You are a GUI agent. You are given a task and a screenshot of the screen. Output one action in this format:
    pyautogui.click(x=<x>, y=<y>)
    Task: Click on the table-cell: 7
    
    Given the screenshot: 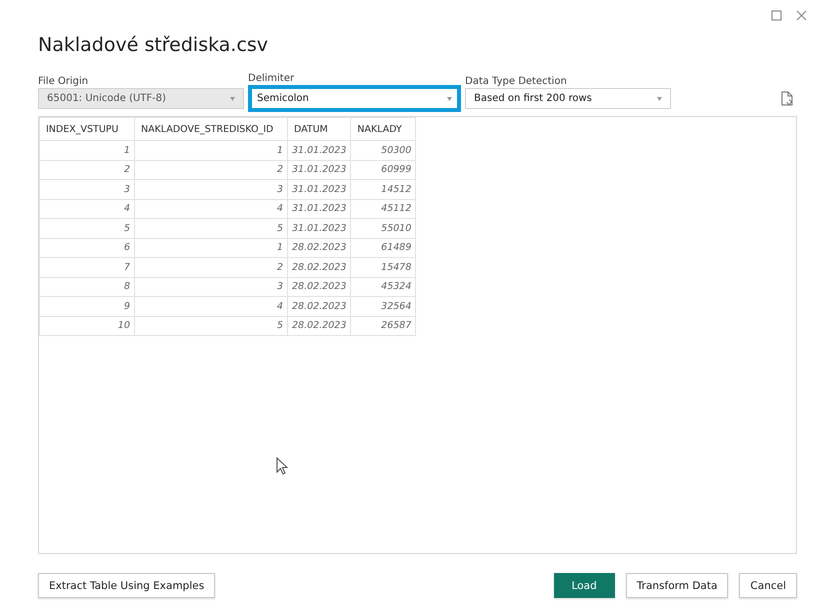 What is the action you would take?
    pyautogui.click(x=87, y=267)
    